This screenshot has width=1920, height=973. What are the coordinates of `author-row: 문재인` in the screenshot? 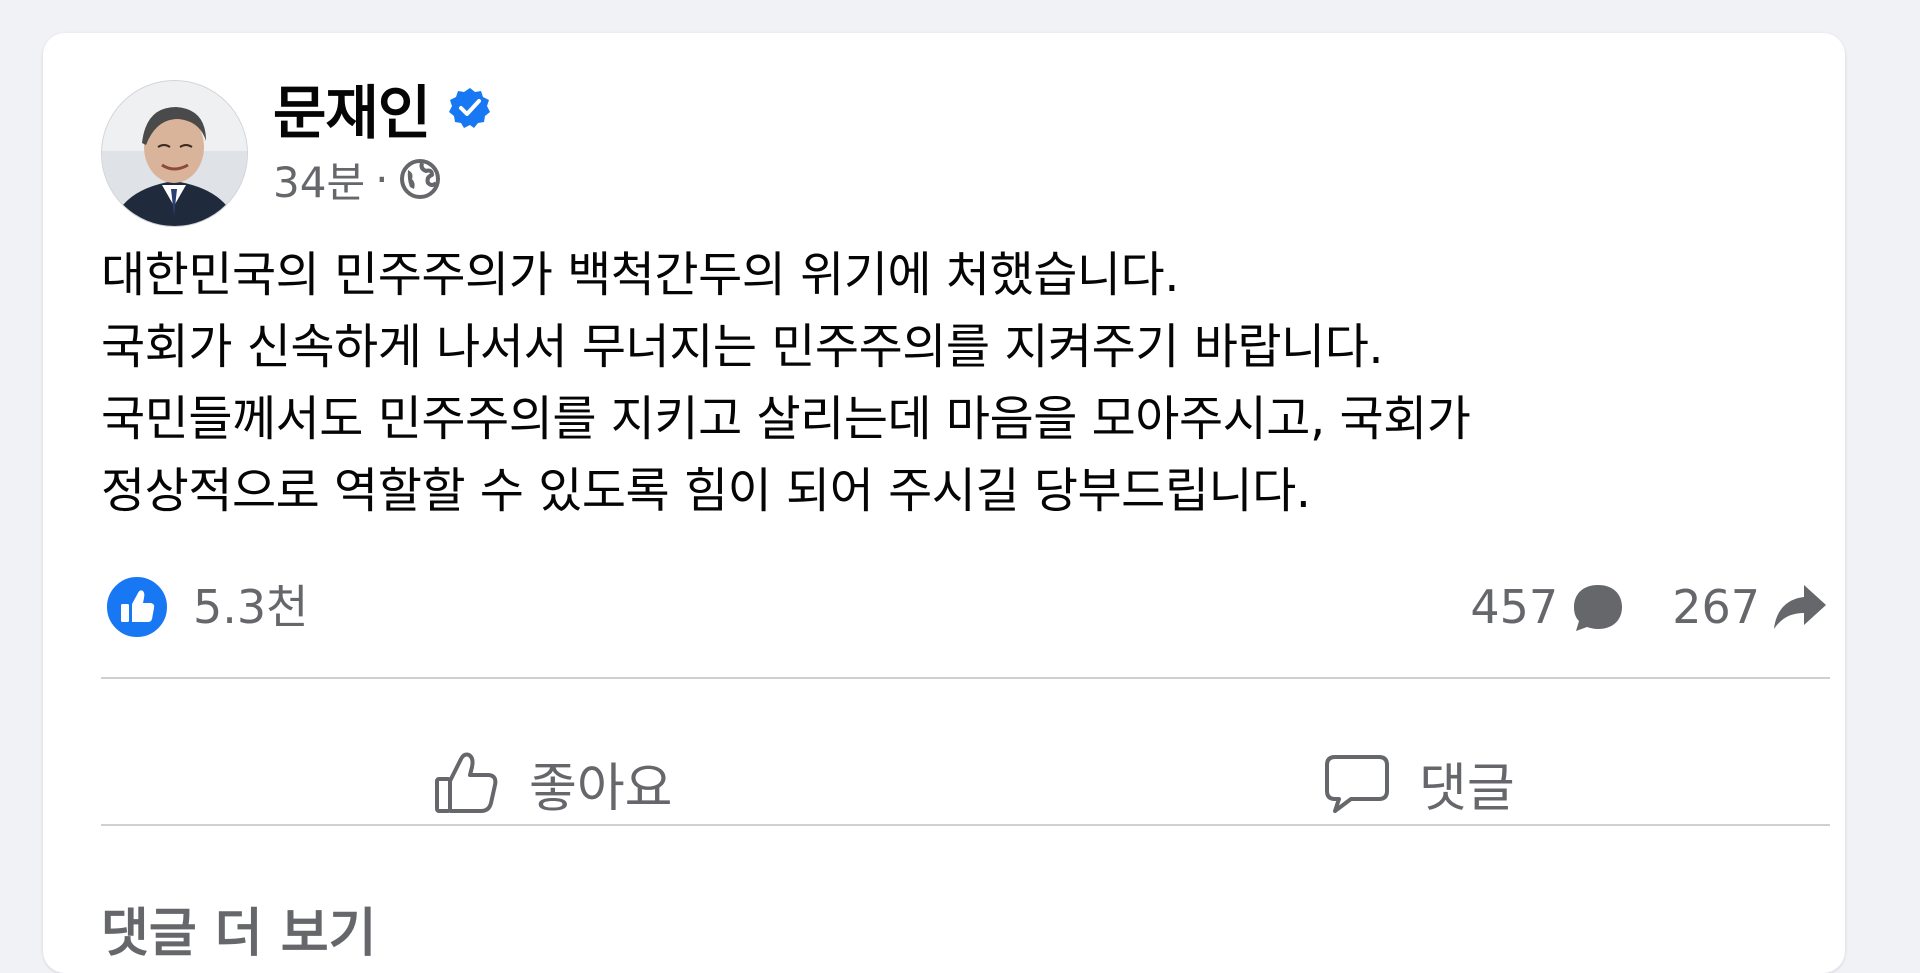 It's located at (382, 110).